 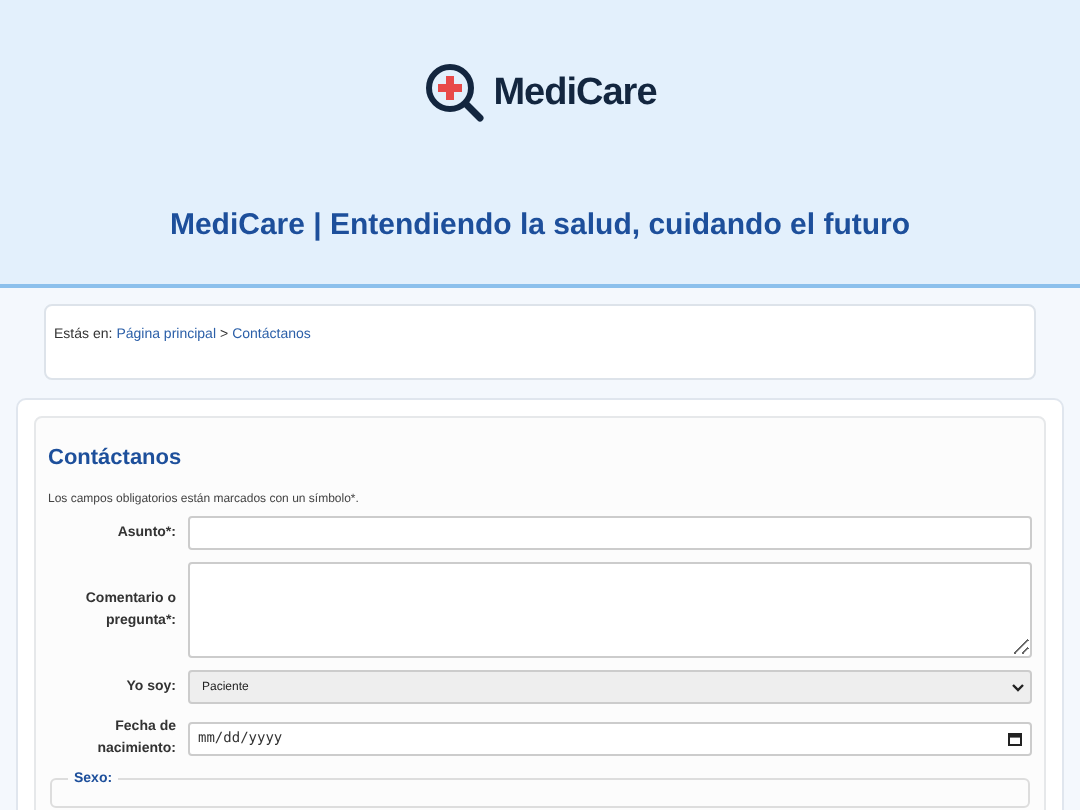 What do you see at coordinates (610, 533) in the screenshot?
I see `text-input` at bounding box center [610, 533].